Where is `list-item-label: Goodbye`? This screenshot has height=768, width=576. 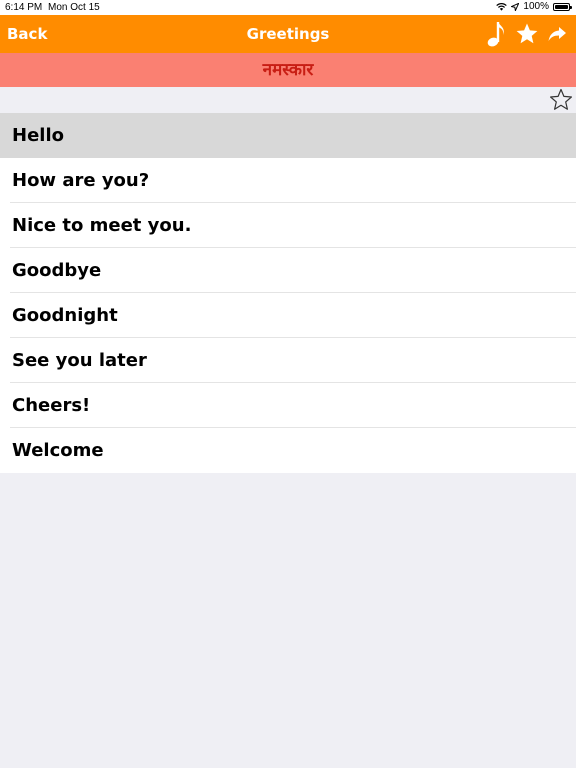
list-item-label: Goodbye is located at coordinates (57, 270).